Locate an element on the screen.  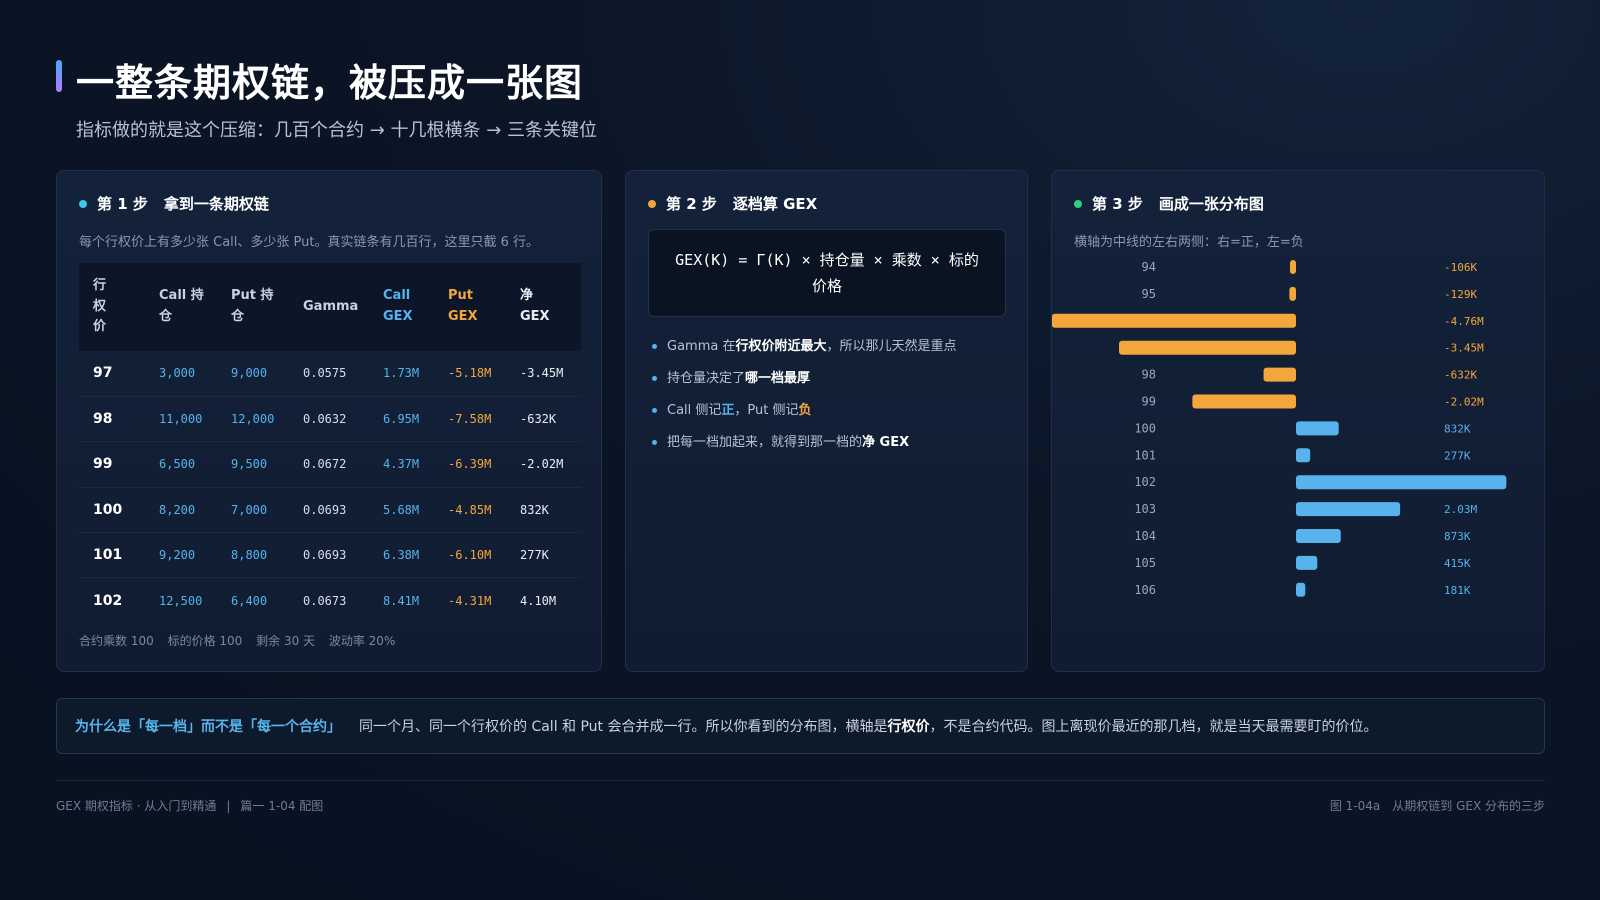
strike-cell: 102 is located at coordinates (108, 600).